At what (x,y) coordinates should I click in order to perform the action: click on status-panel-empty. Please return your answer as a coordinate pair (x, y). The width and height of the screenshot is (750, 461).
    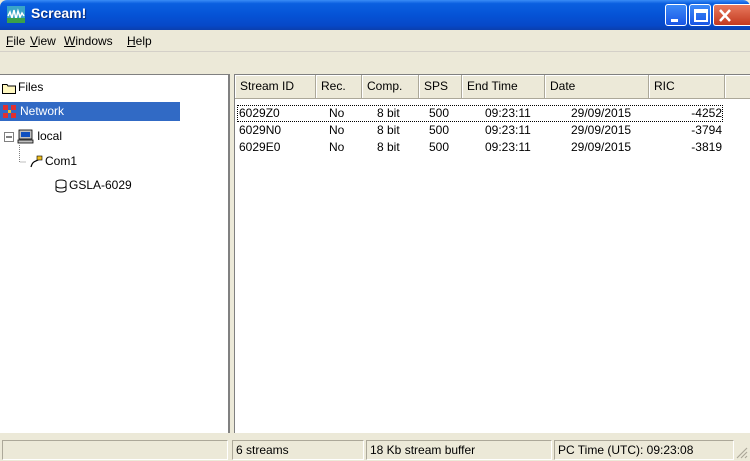
    Looking at the image, I should click on (115, 450).